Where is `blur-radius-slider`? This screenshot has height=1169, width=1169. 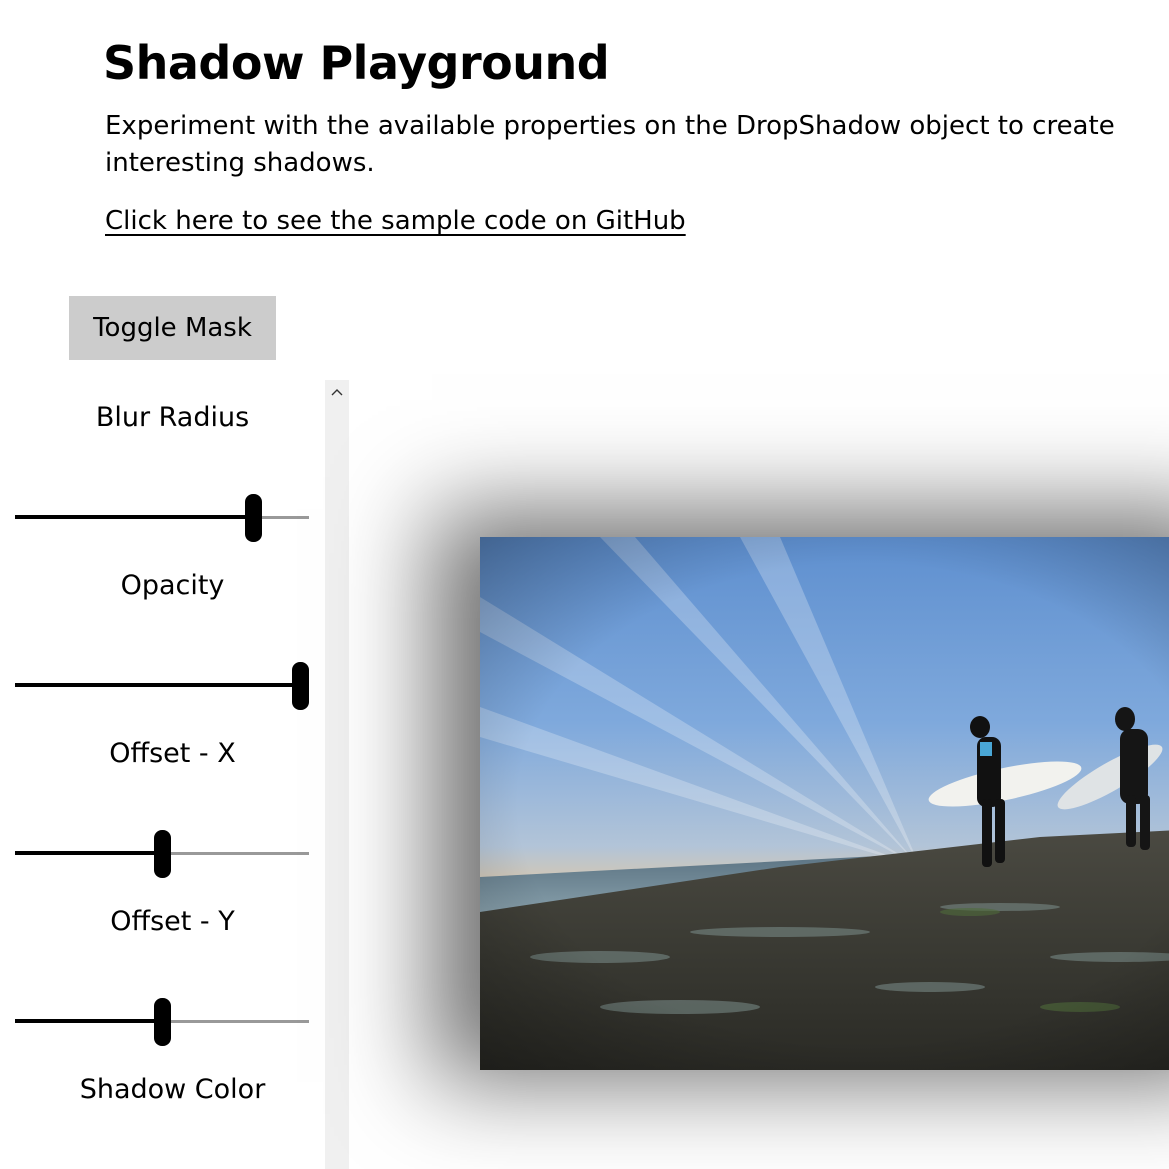
blur-radius-slider is located at coordinates (162, 519).